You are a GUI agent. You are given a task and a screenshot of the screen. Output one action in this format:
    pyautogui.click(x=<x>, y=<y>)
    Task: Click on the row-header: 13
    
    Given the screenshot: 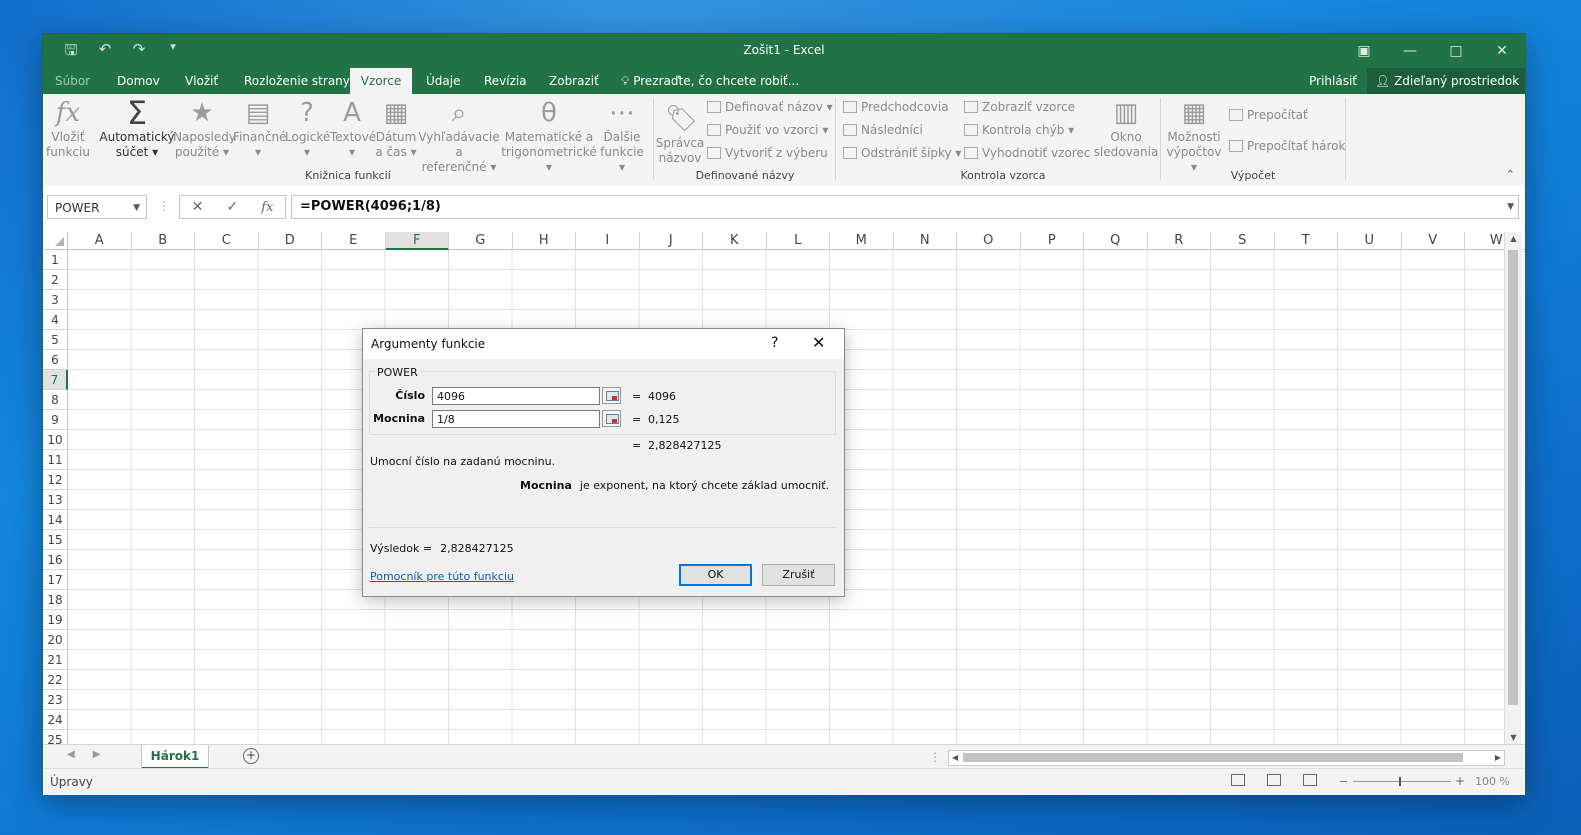 What is the action you would take?
    pyautogui.click(x=55, y=500)
    